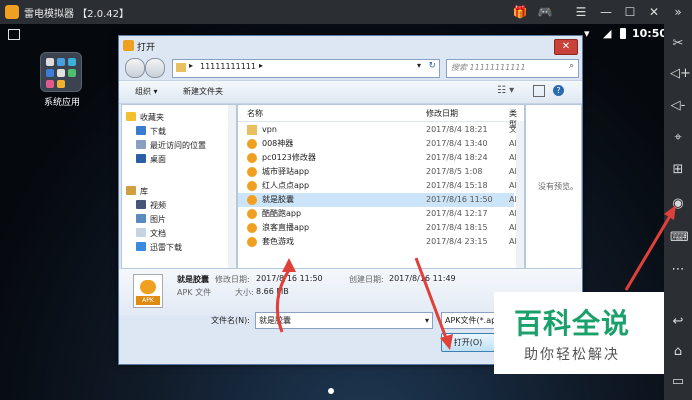 This screenshot has width=692, height=400. What do you see at coordinates (678, 170) in the screenshot?
I see `add-apk-icon: ⊞` at bounding box center [678, 170].